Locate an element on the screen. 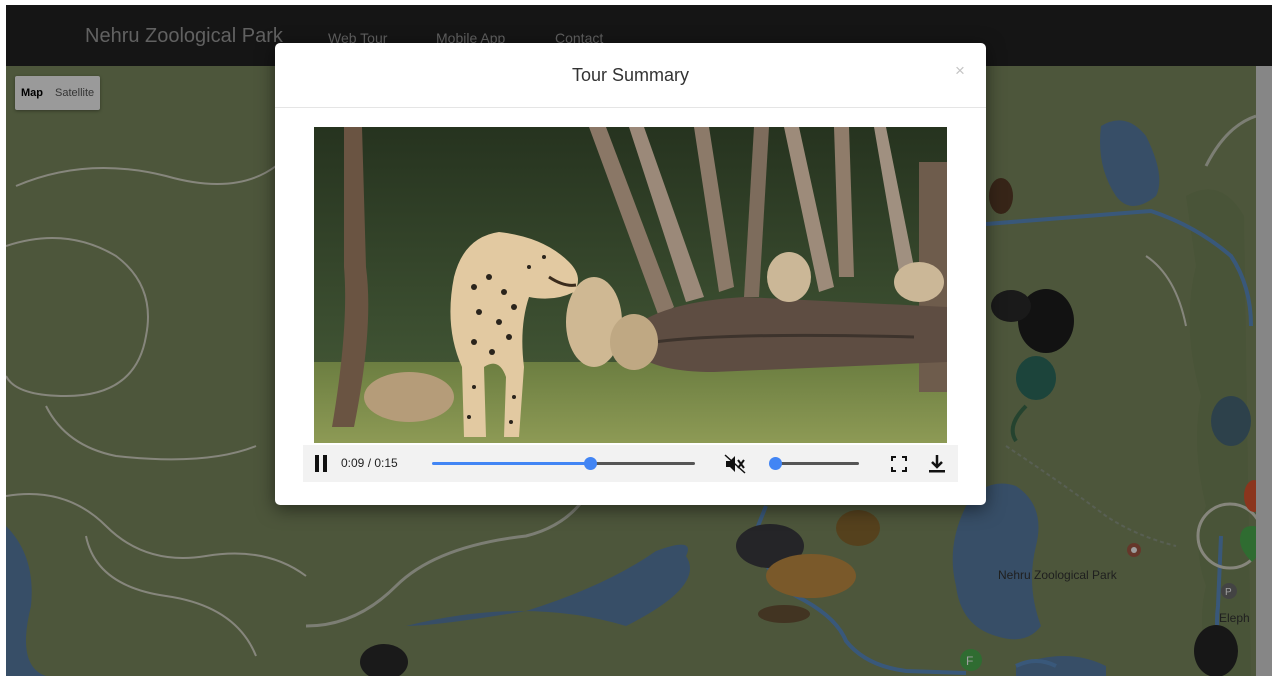  volume-remaining is located at coordinates (817, 463).